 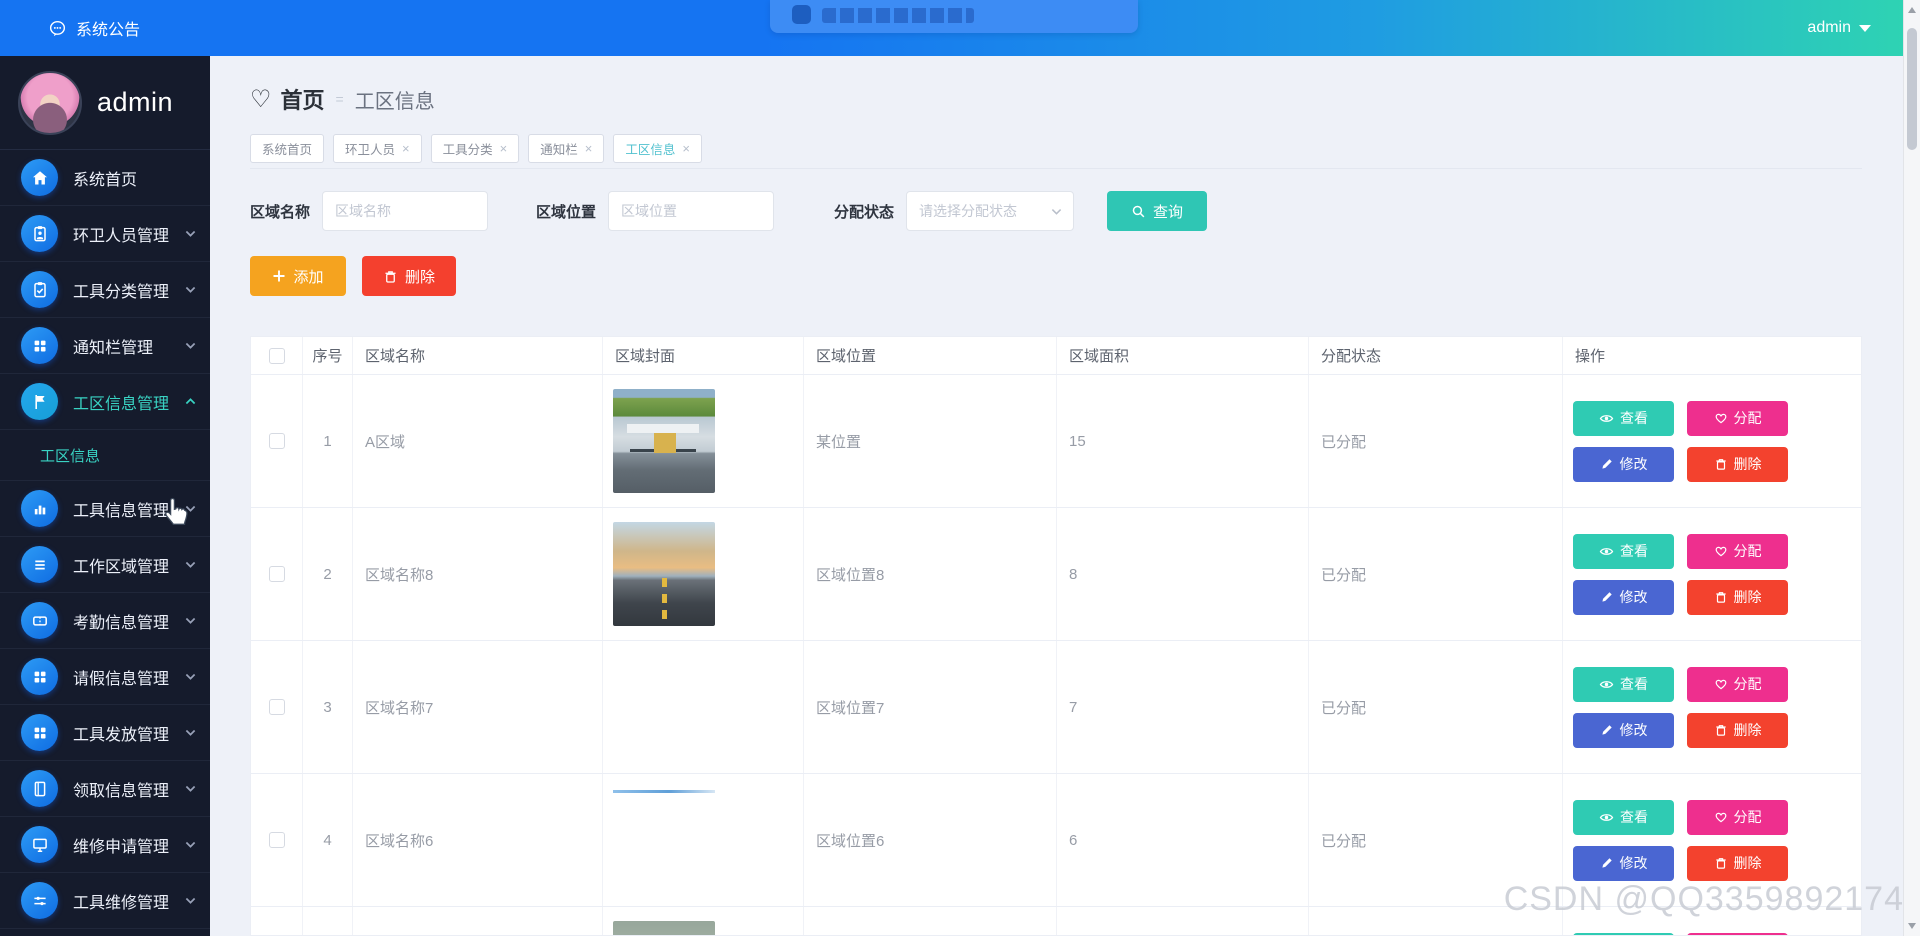 I want to click on sidebar-item: 工具分类管理, so click(x=105, y=290).